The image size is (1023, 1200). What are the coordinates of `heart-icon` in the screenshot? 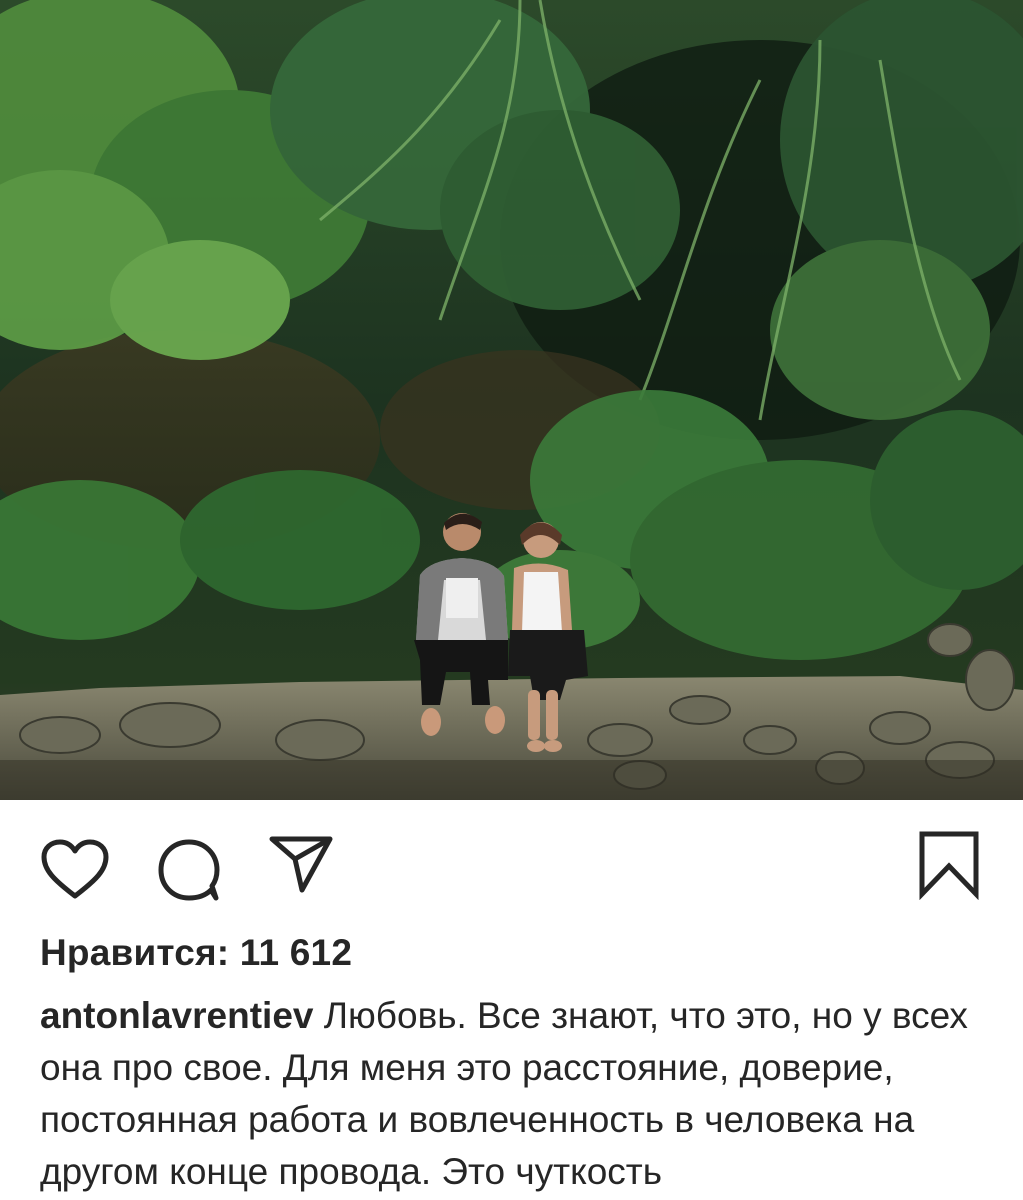 It's located at (75, 869).